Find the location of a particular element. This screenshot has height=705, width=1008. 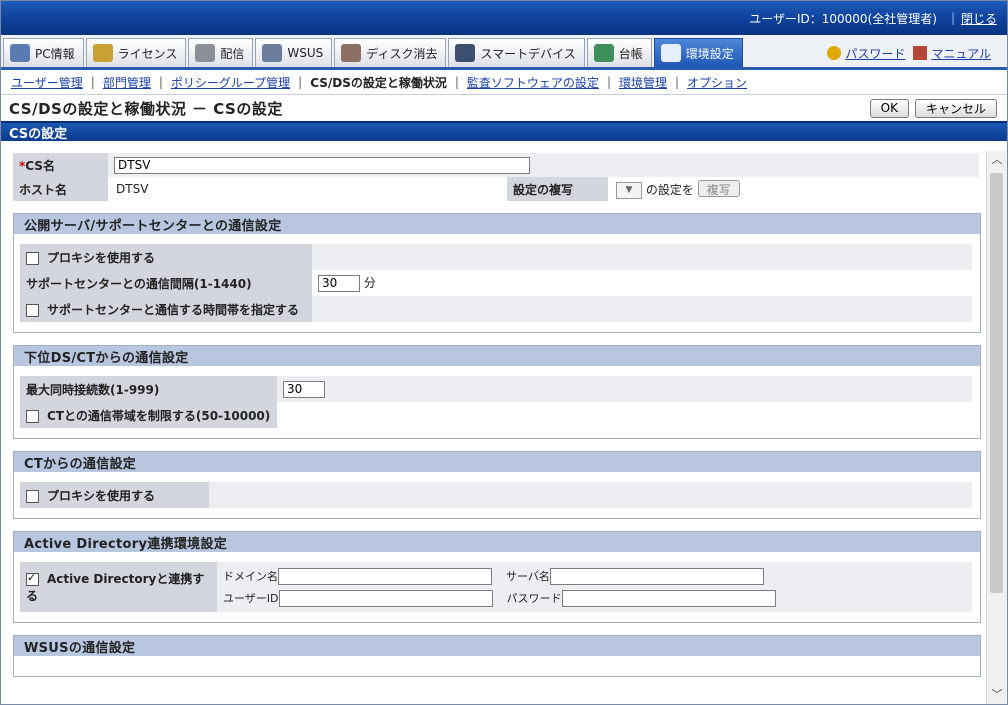

user-id-text: ユーザーID：100000(全社管理者) is located at coordinates (843, 18).